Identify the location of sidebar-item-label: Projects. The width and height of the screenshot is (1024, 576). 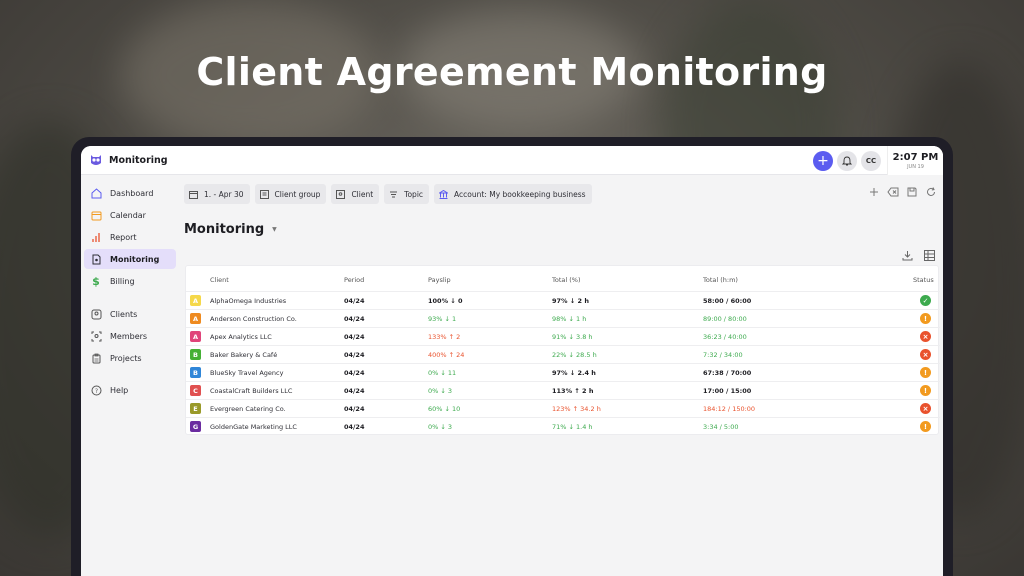
(126, 358).